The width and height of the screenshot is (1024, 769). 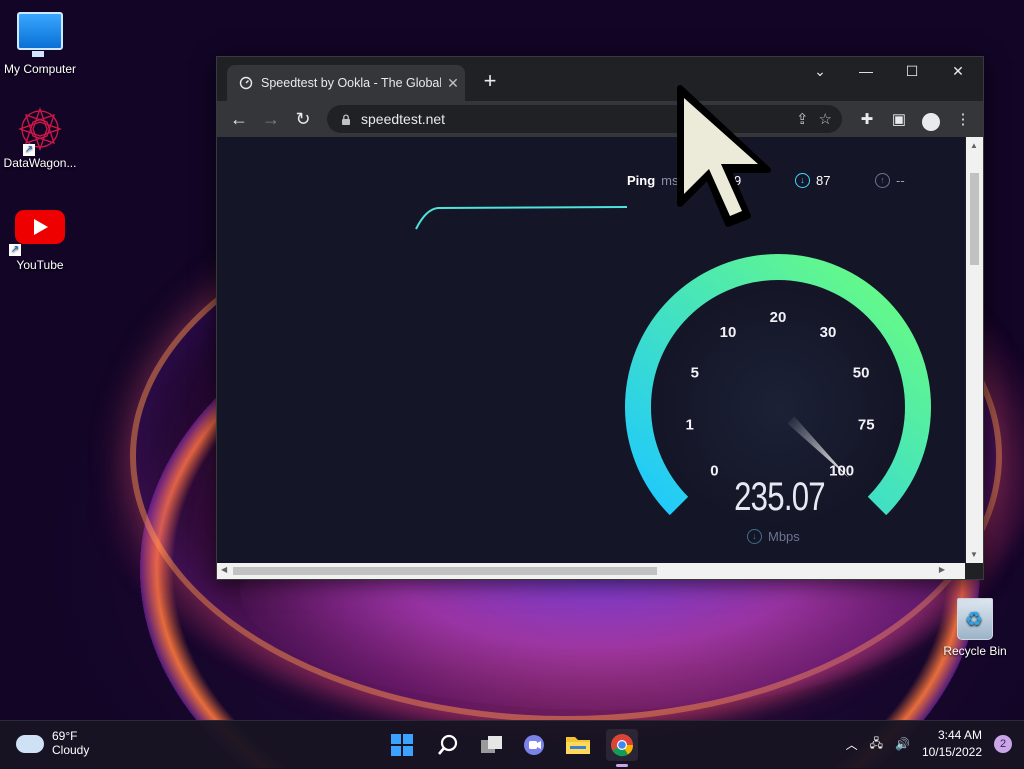 I want to click on reload-icon: ↻, so click(x=303, y=118).